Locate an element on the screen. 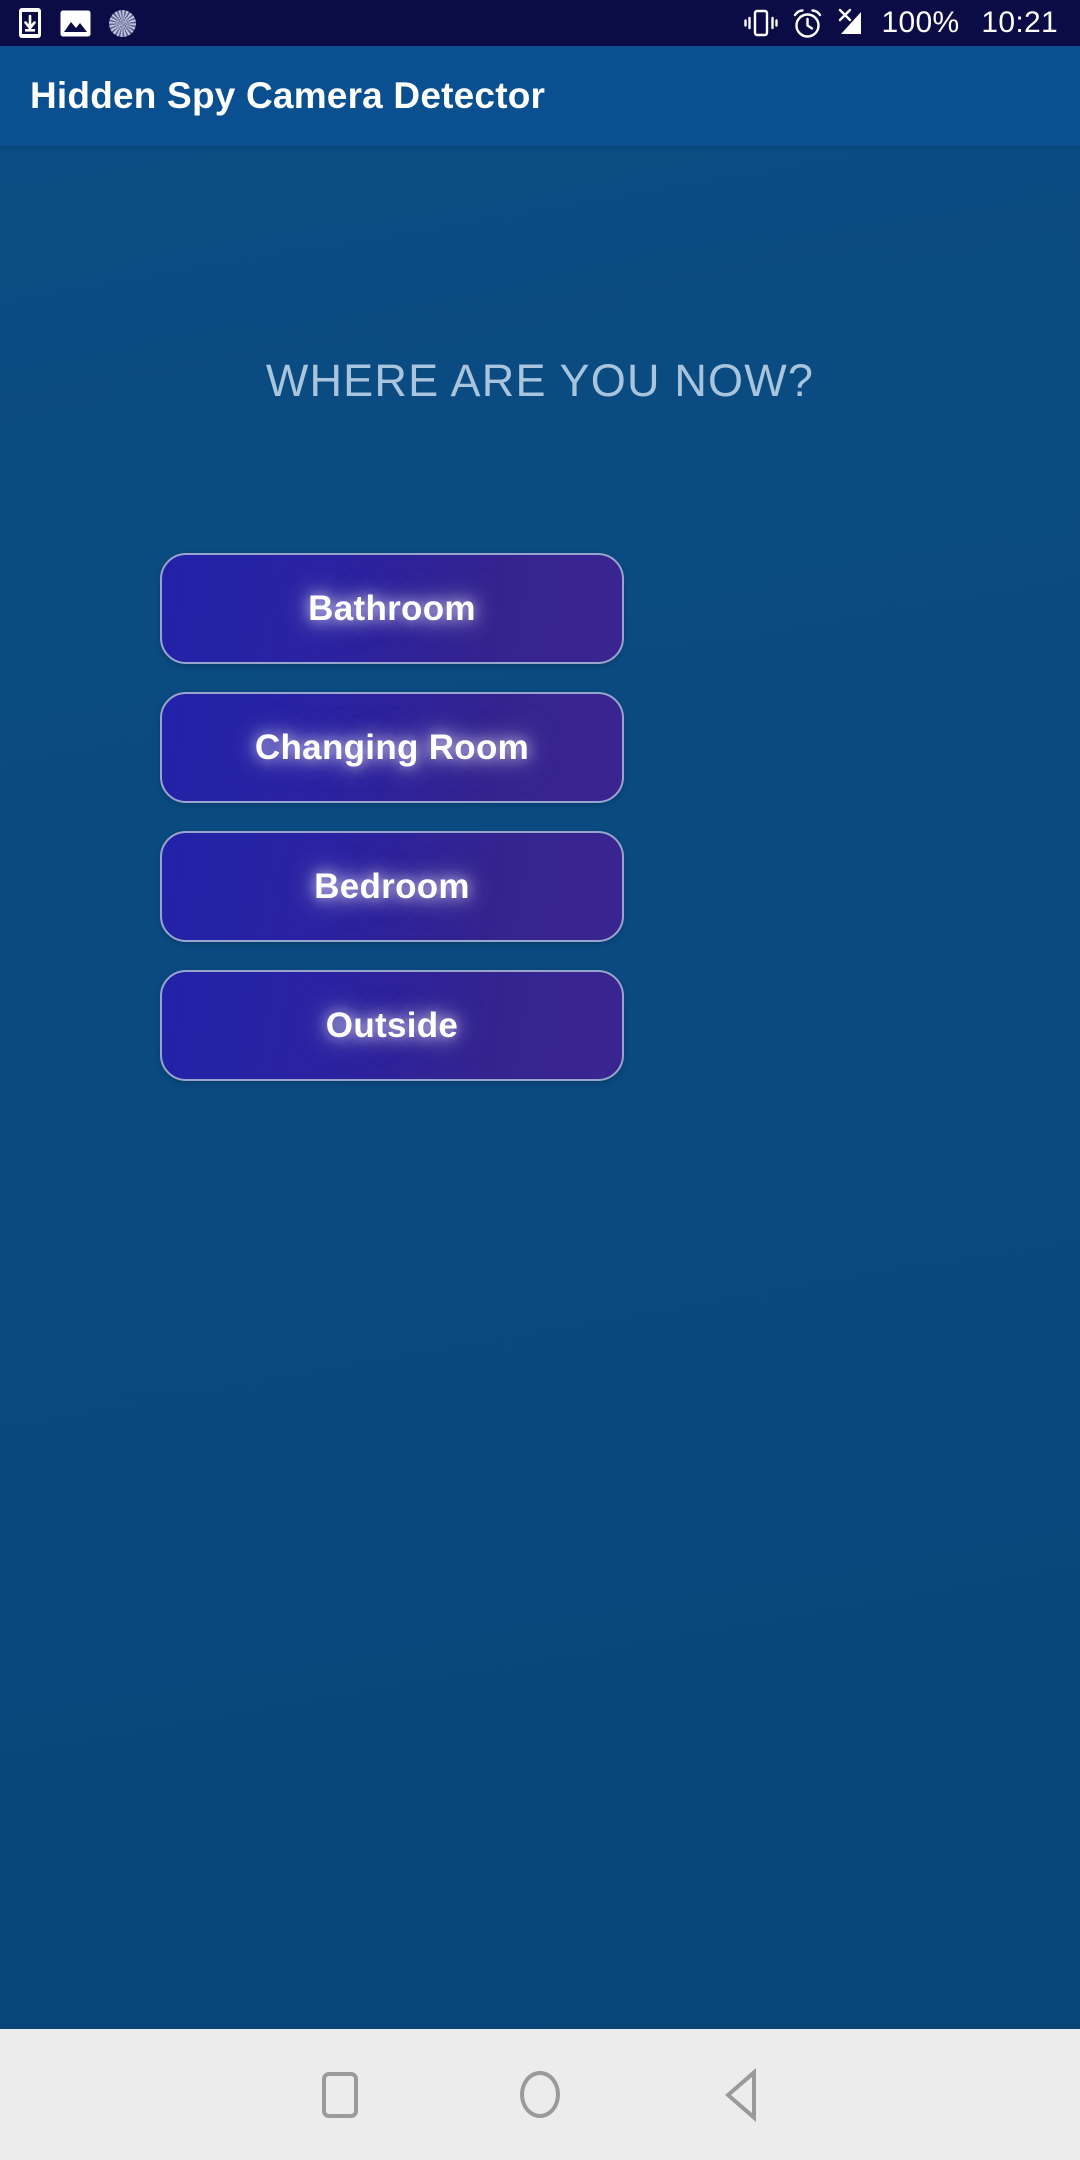  app-title: Hidden Spy Camera Detector is located at coordinates (288, 95).